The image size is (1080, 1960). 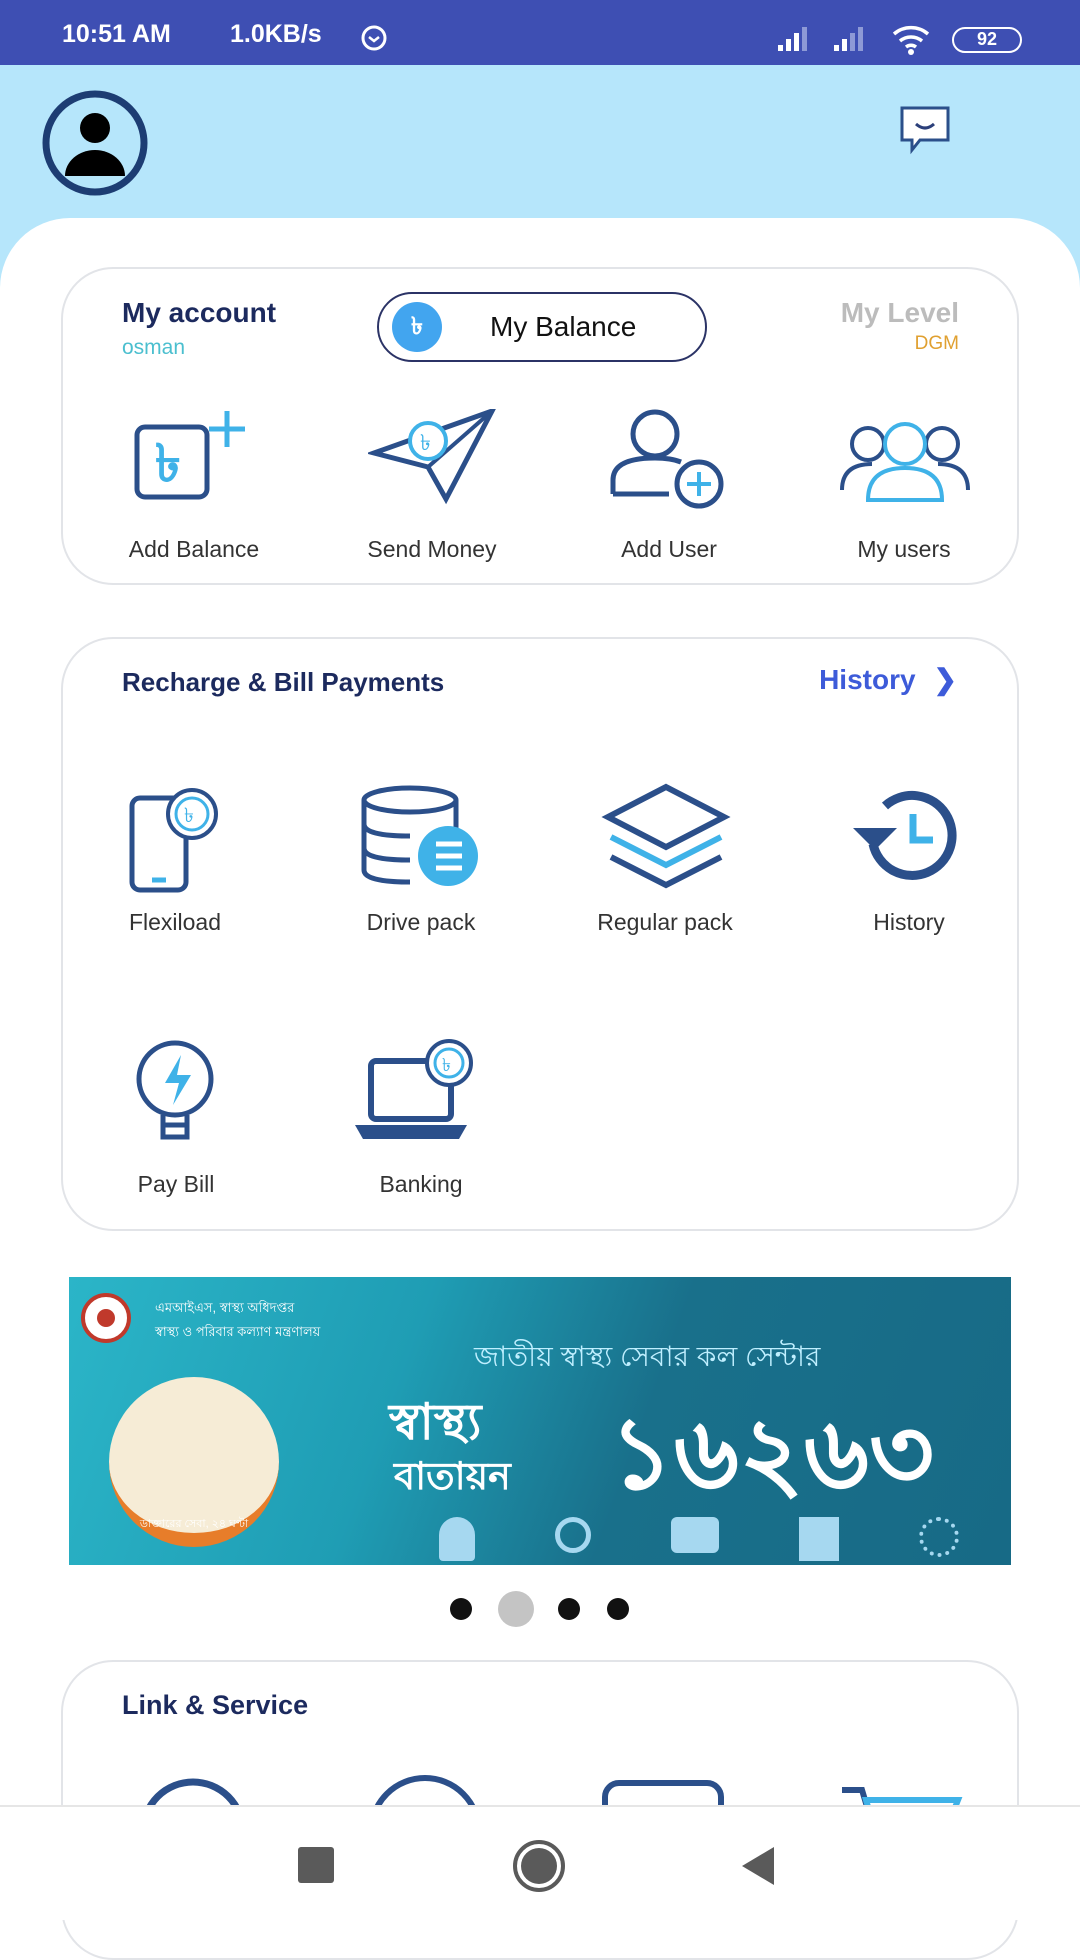 I want to click on history-link-label: History, so click(x=867, y=679).